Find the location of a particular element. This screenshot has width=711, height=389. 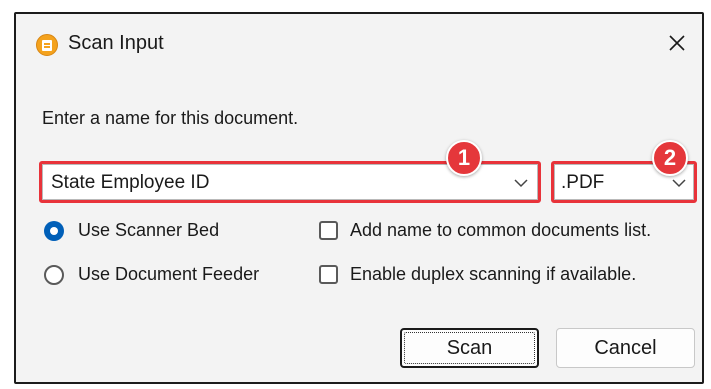

radio-unselected-indicator is located at coordinates (54, 274).